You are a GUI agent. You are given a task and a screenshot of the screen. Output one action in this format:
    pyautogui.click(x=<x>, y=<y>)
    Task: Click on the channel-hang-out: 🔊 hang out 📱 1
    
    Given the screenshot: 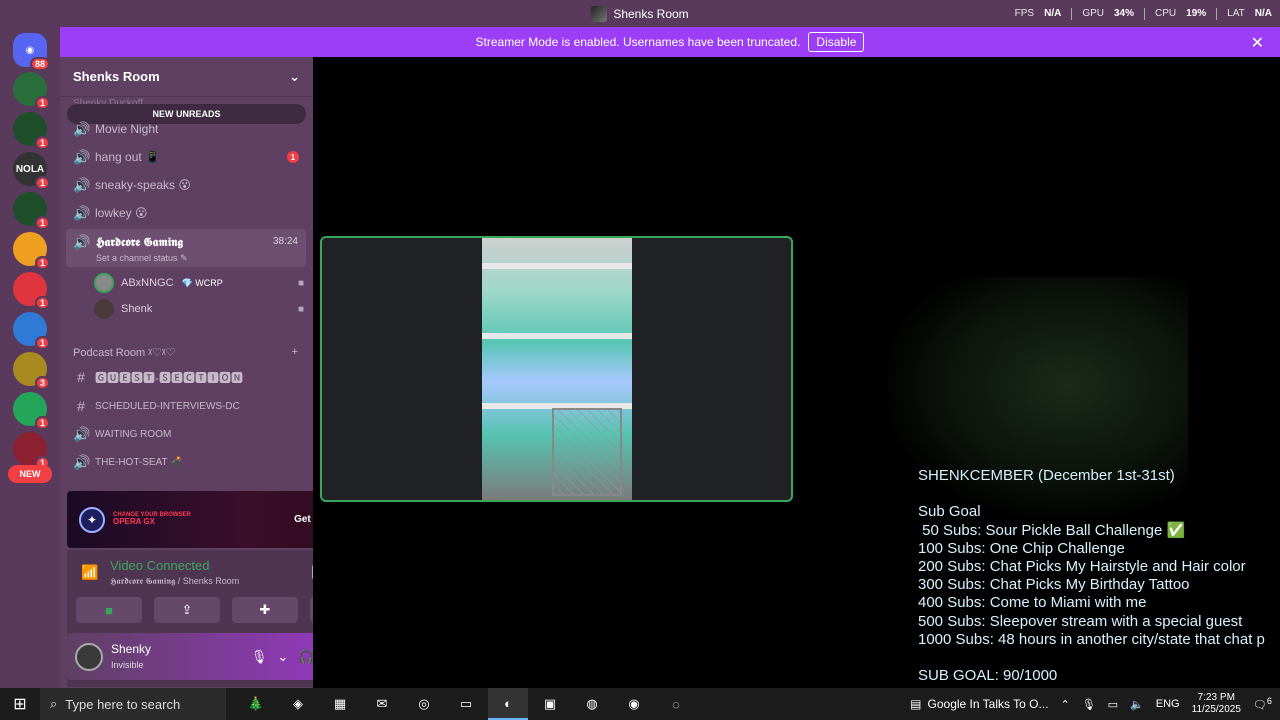 What is the action you would take?
    pyautogui.click(x=186, y=157)
    